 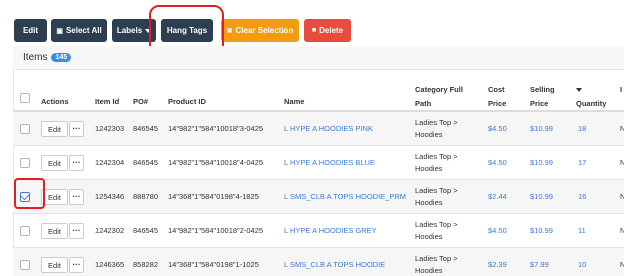 What do you see at coordinates (579, 90) in the screenshot?
I see `sort-desc-icon` at bounding box center [579, 90].